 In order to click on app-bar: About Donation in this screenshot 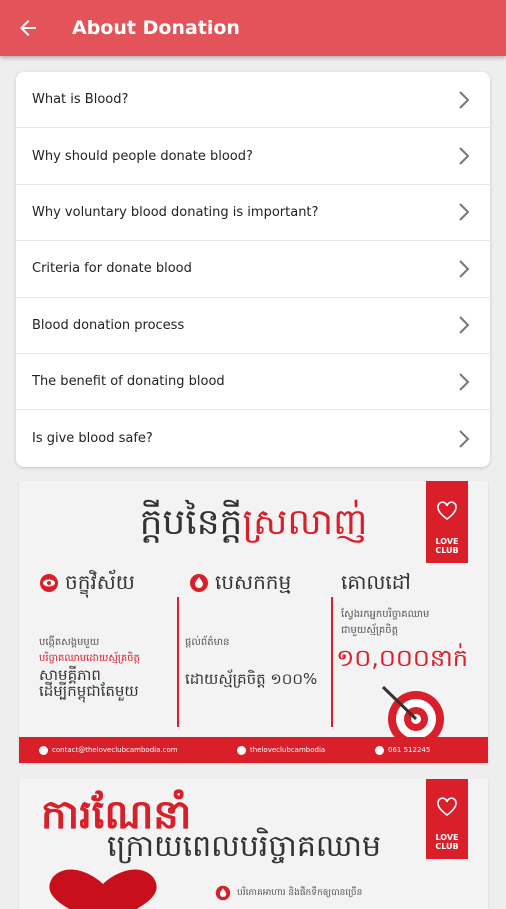, I will do `click(253, 28)`.